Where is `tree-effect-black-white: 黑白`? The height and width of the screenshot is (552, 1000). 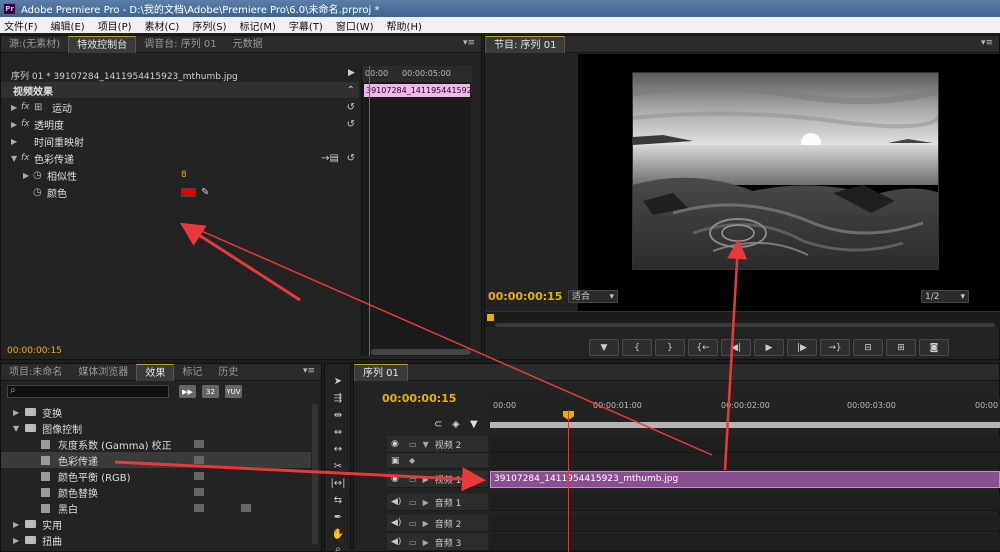 tree-effect-black-white: 黑白 is located at coordinates (156, 508).